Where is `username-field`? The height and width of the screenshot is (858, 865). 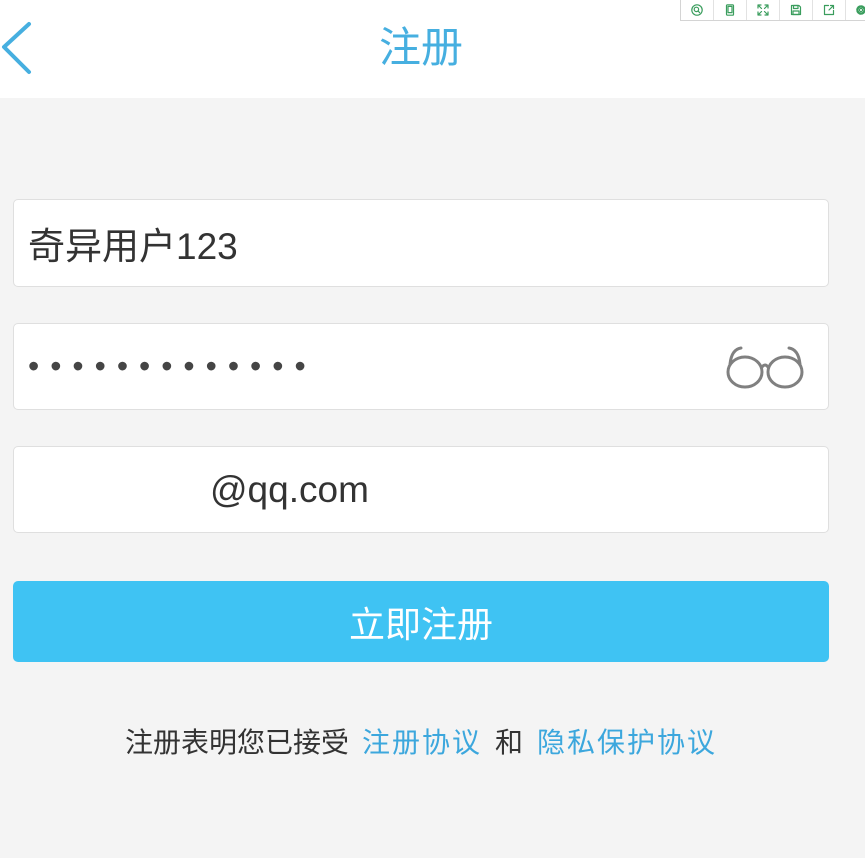 username-field is located at coordinates (421, 243).